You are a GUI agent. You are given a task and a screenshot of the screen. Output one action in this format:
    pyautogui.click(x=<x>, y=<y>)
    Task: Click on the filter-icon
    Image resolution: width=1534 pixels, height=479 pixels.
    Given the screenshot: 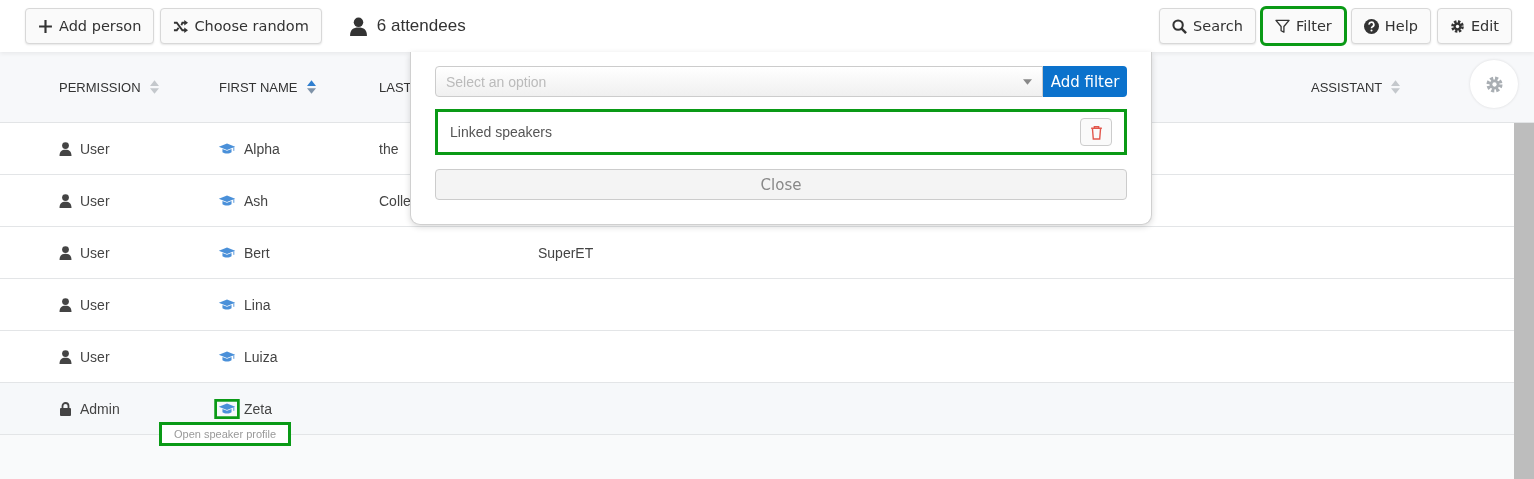 What is the action you would take?
    pyautogui.click(x=1282, y=26)
    